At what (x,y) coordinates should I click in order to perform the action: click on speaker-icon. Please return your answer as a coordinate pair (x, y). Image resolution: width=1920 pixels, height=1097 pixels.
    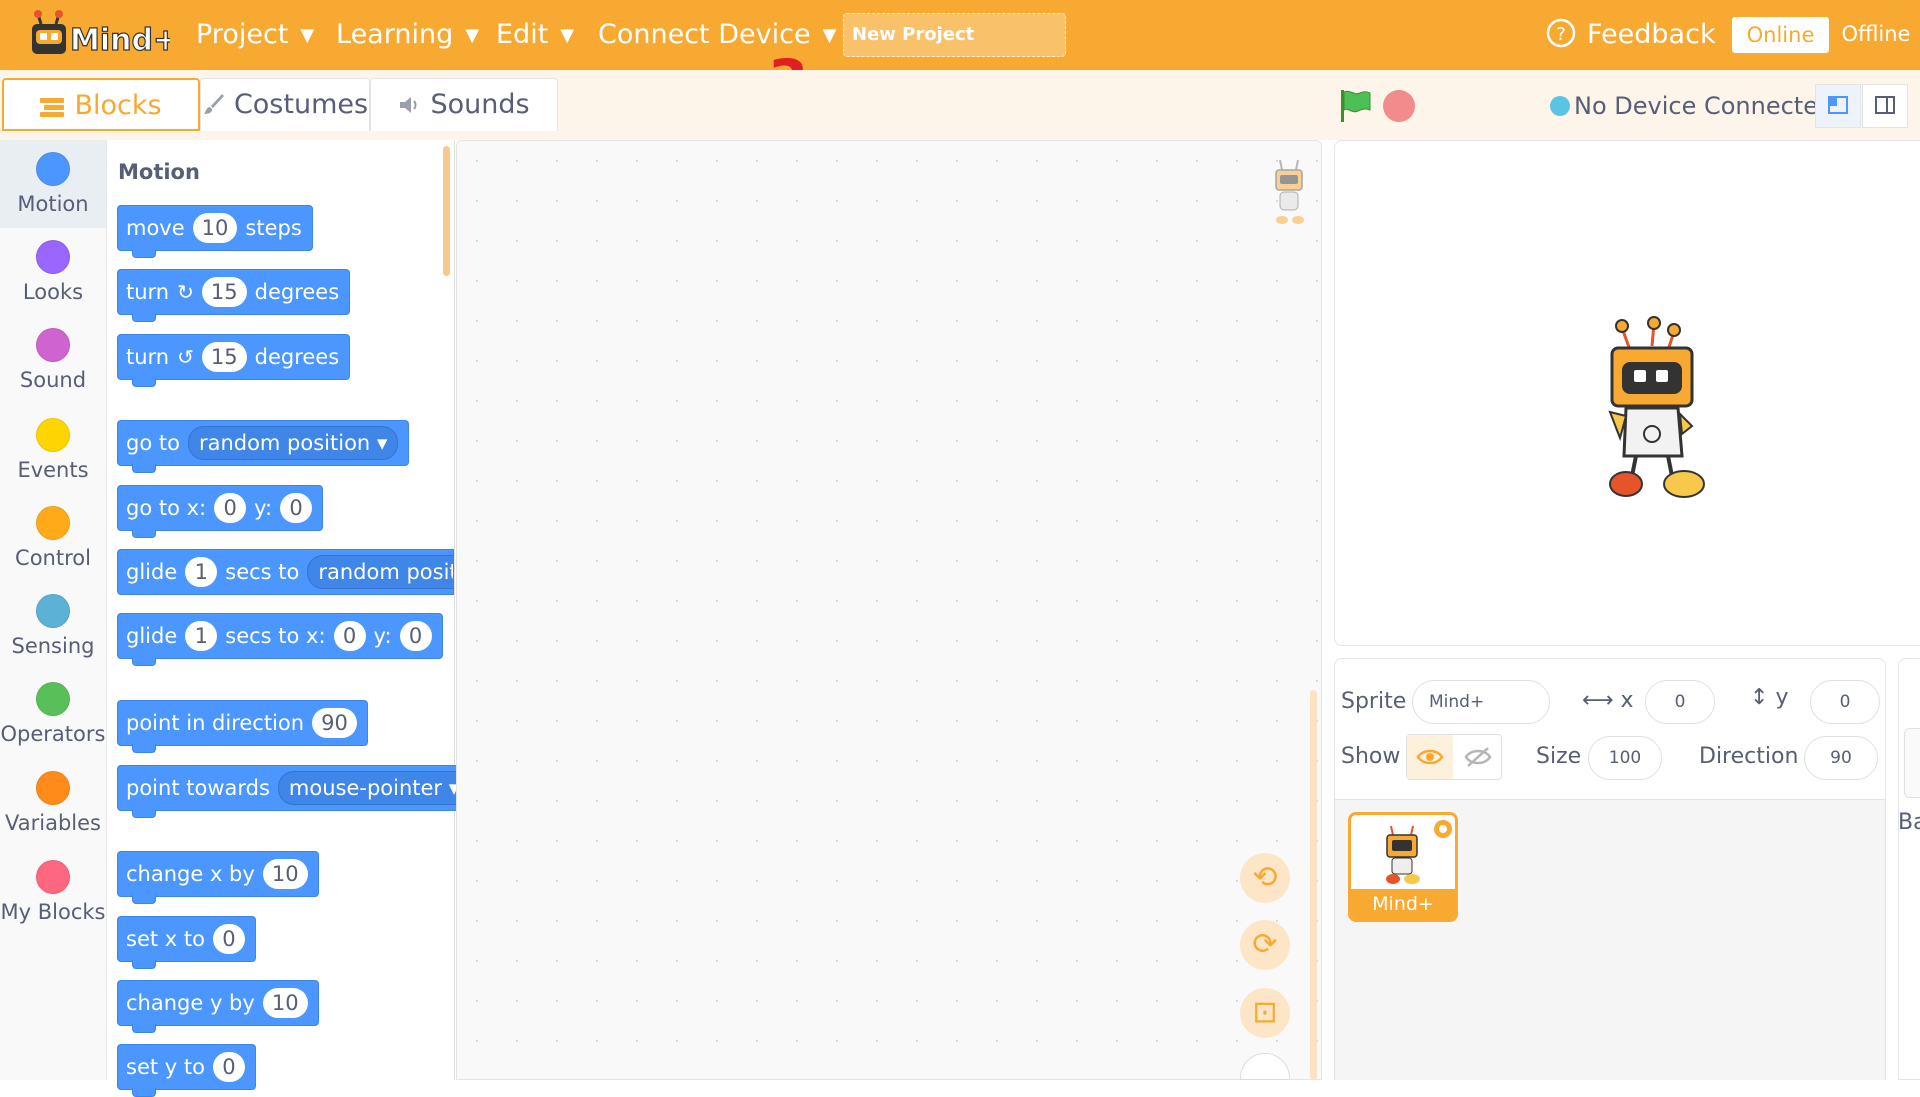
    Looking at the image, I should click on (408, 105).